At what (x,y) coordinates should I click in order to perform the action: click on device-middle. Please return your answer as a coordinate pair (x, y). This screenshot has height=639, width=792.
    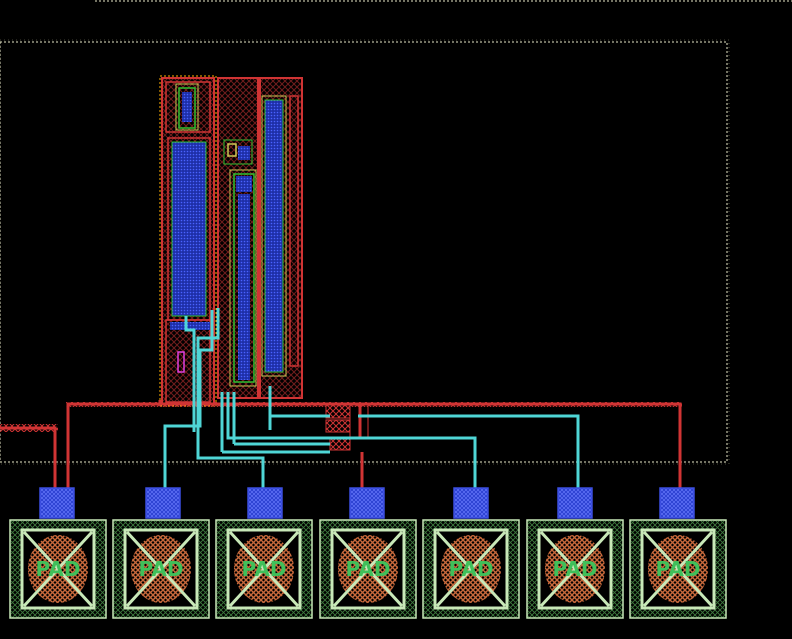
    Looking at the image, I should click on (239, 238).